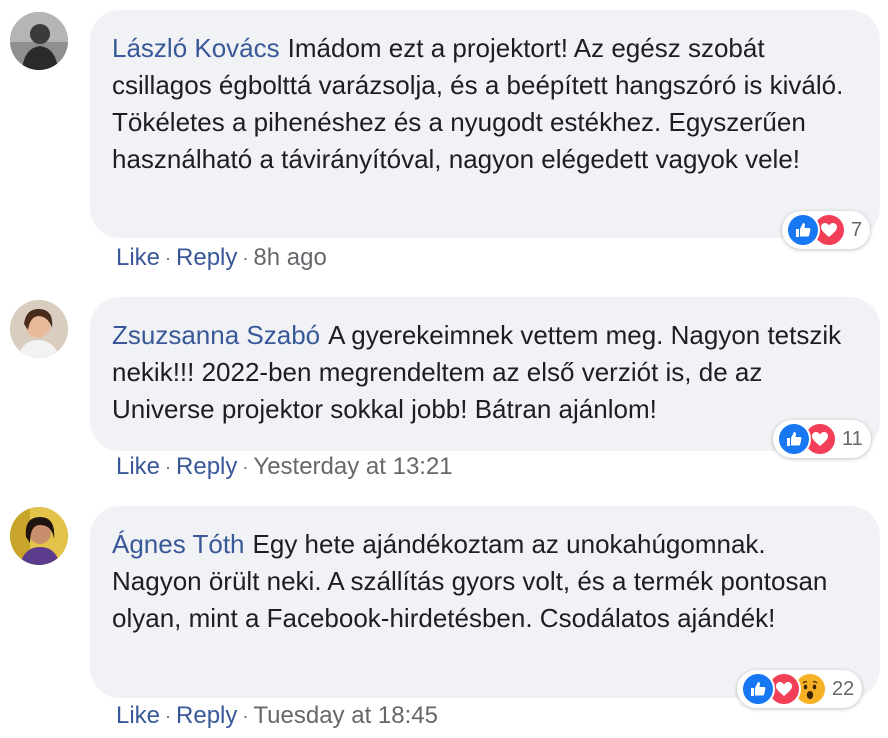 This screenshot has height=738, width=888. Describe the element at coordinates (852, 438) in the screenshot. I see `reaction-count: 11` at that location.